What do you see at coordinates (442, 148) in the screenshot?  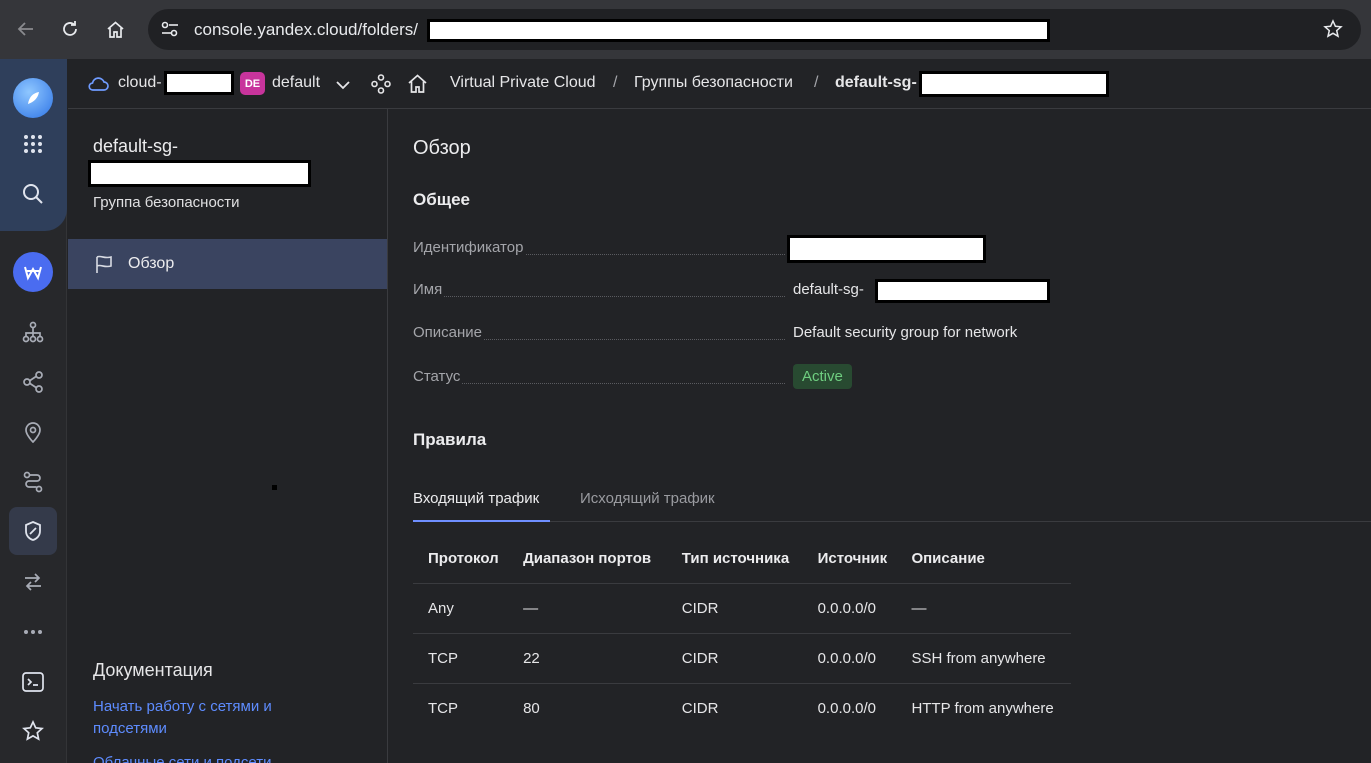 I see `page-title: Обзор` at bounding box center [442, 148].